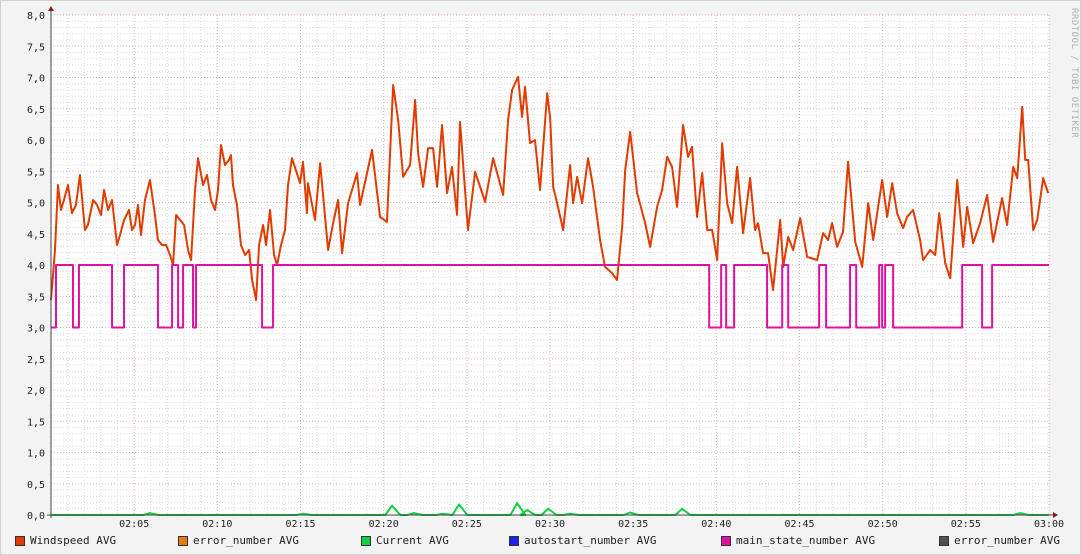 The width and height of the screenshot is (1081, 555). What do you see at coordinates (966, 524) in the screenshot?
I see `x-tick-label: 02:55` at bounding box center [966, 524].